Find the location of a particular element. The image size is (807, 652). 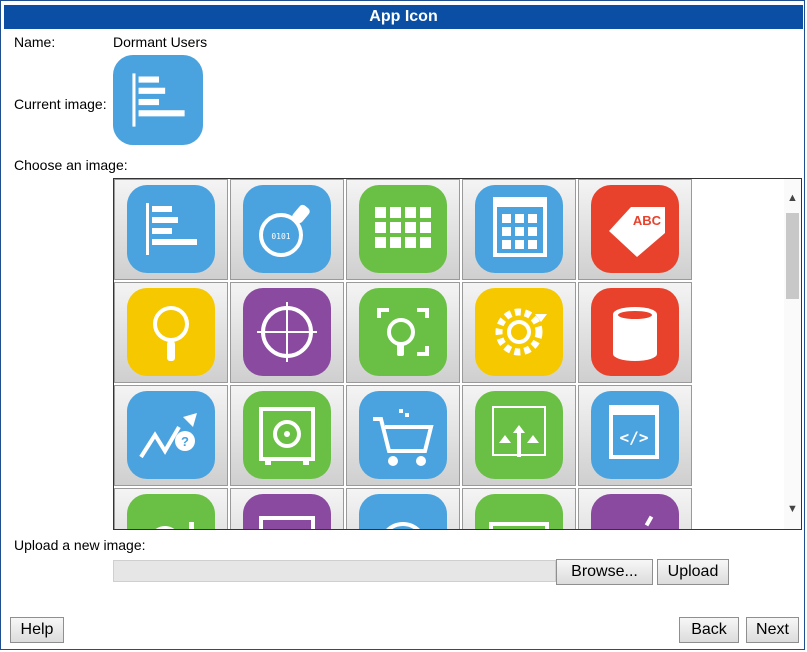

arrows-converge-icon is located at coordinates (519, 435).